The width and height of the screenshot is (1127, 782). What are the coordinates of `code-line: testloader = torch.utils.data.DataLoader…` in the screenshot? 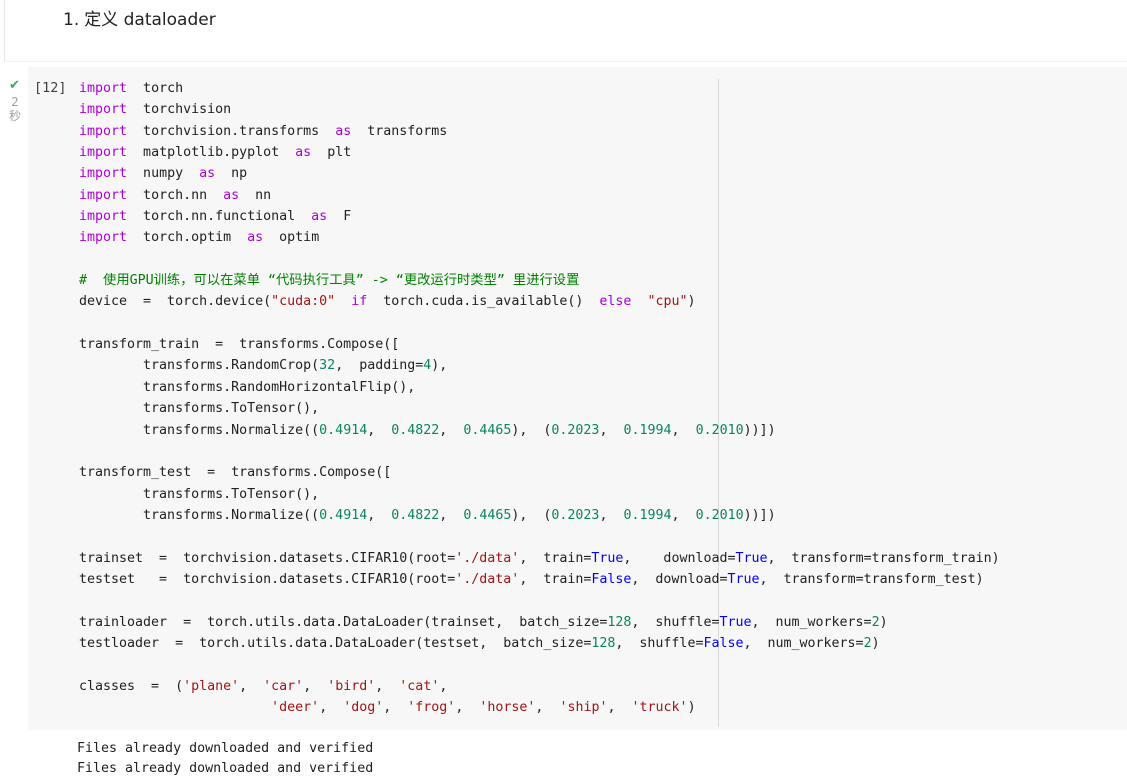 It's located at (479, 643).